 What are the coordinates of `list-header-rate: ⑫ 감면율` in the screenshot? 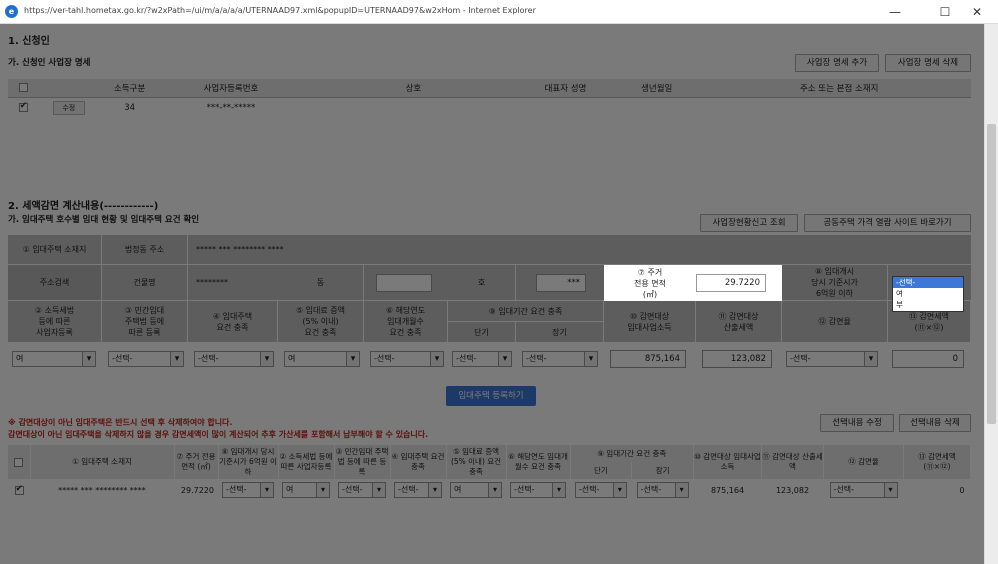 It's located at (863, 462).